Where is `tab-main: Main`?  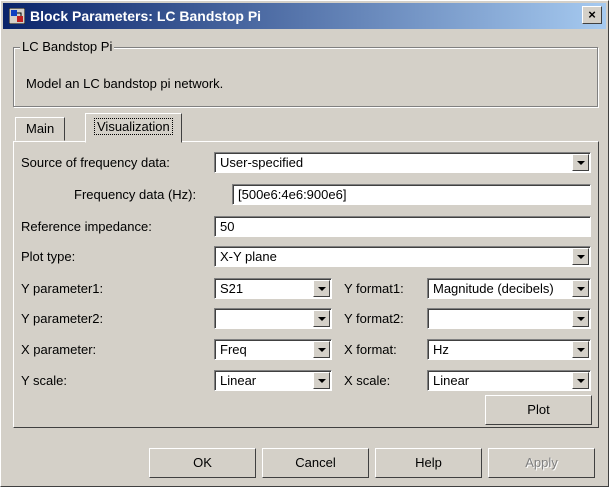 tab-main: Main is located at coordinates (40, 129).